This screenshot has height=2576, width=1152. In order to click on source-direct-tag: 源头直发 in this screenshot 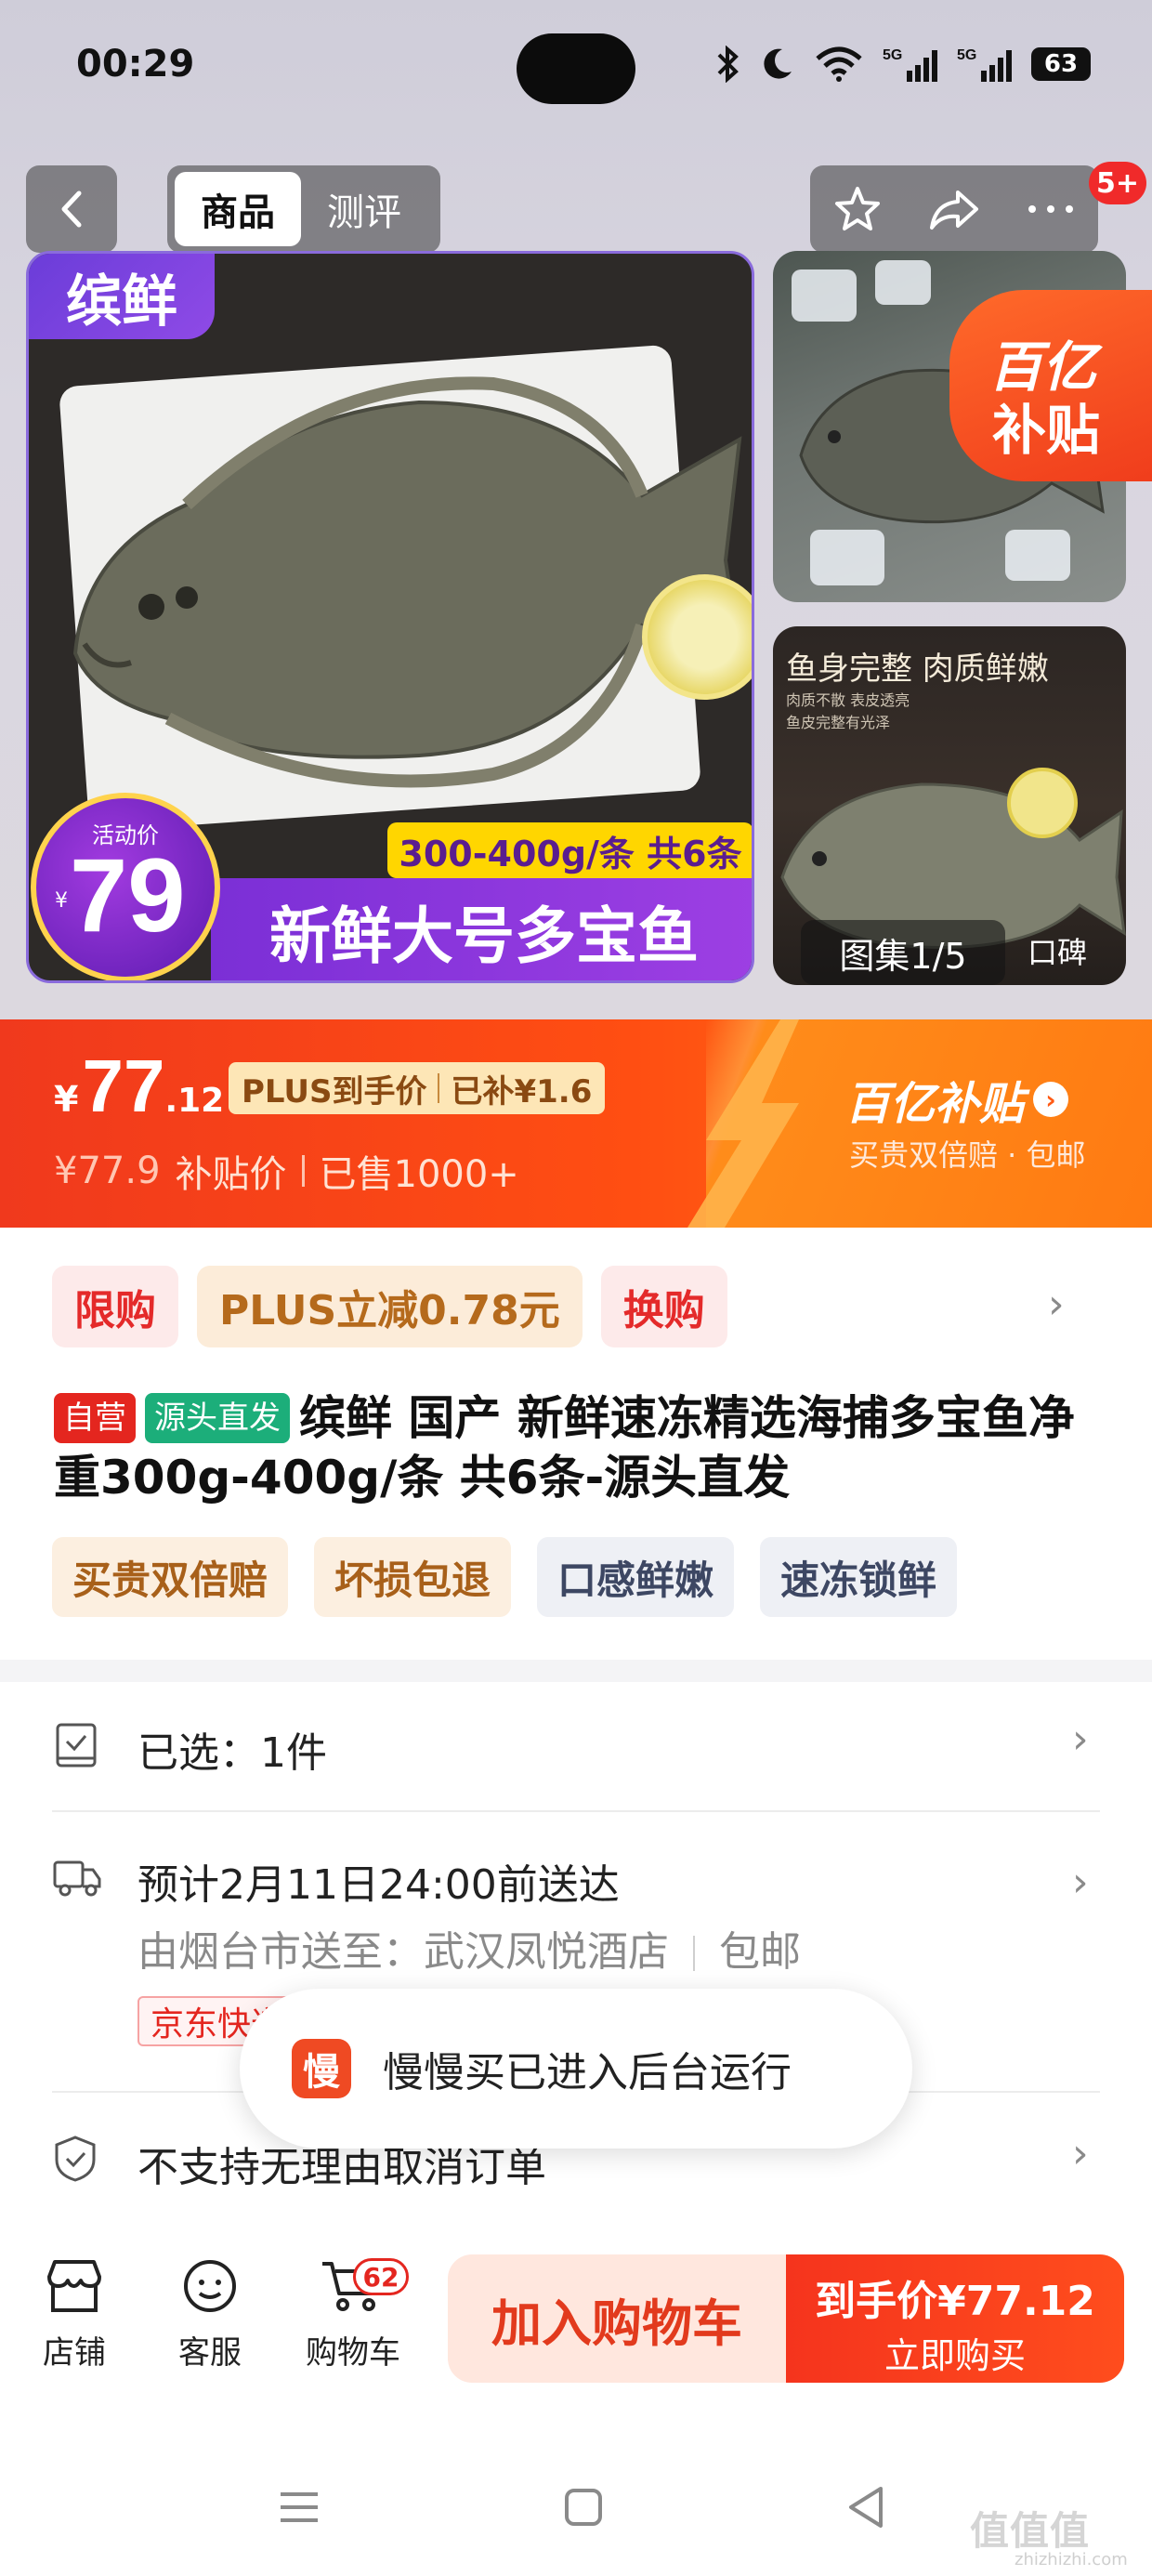, I will do `click(217, 1418)`.